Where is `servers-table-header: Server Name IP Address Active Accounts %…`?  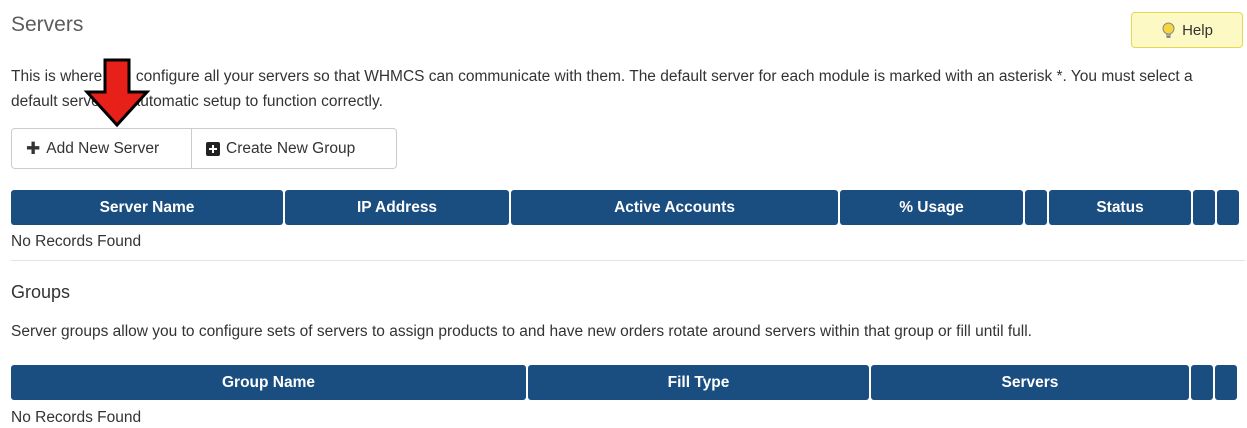
servers-table-header: Server Name IP Address Active Accounts %… is located at coordinates (625, 207).